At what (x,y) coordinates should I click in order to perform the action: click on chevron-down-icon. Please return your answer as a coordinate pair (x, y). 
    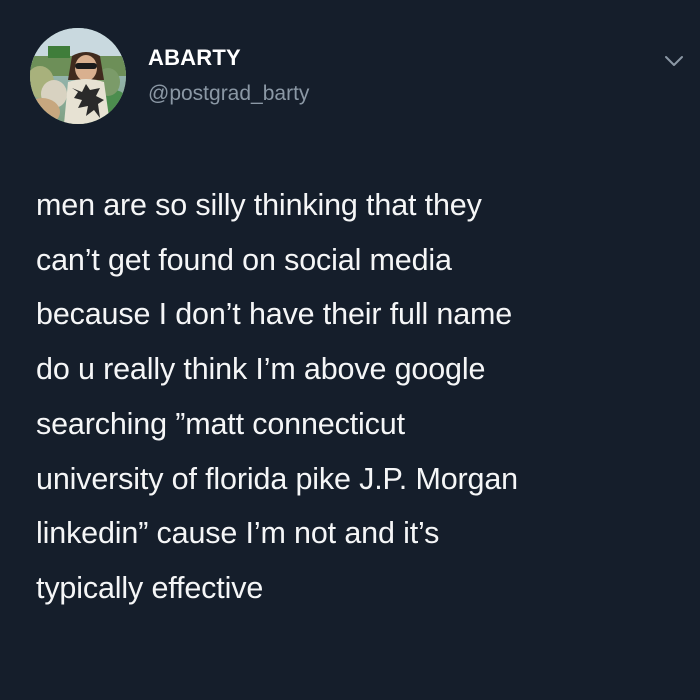
    Looking at the image, I should click on (674, 61).